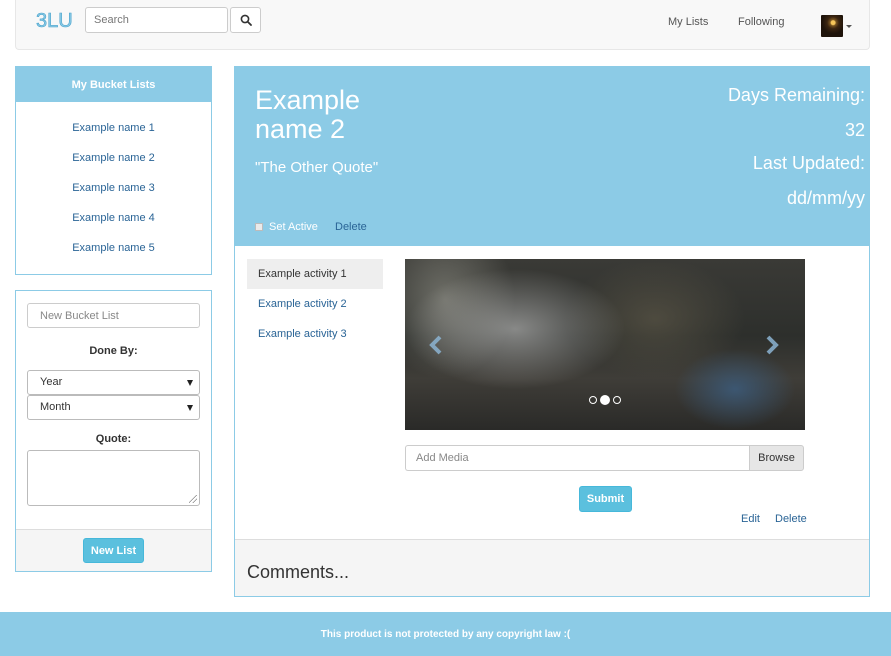 This screenshot has height=656, width=891. I want to click on avatar, so click(832, 26).